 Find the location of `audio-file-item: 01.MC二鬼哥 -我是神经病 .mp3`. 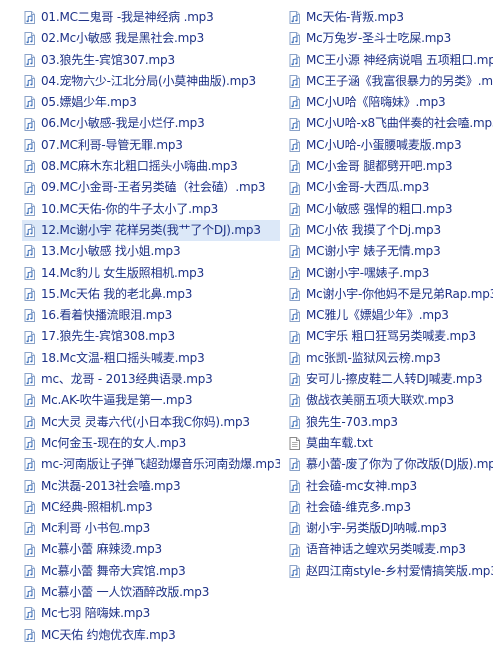

audio-file-item: 01.MC二鬼哥 -我是神经病 .mp3 is located at coordinates (151, 17).